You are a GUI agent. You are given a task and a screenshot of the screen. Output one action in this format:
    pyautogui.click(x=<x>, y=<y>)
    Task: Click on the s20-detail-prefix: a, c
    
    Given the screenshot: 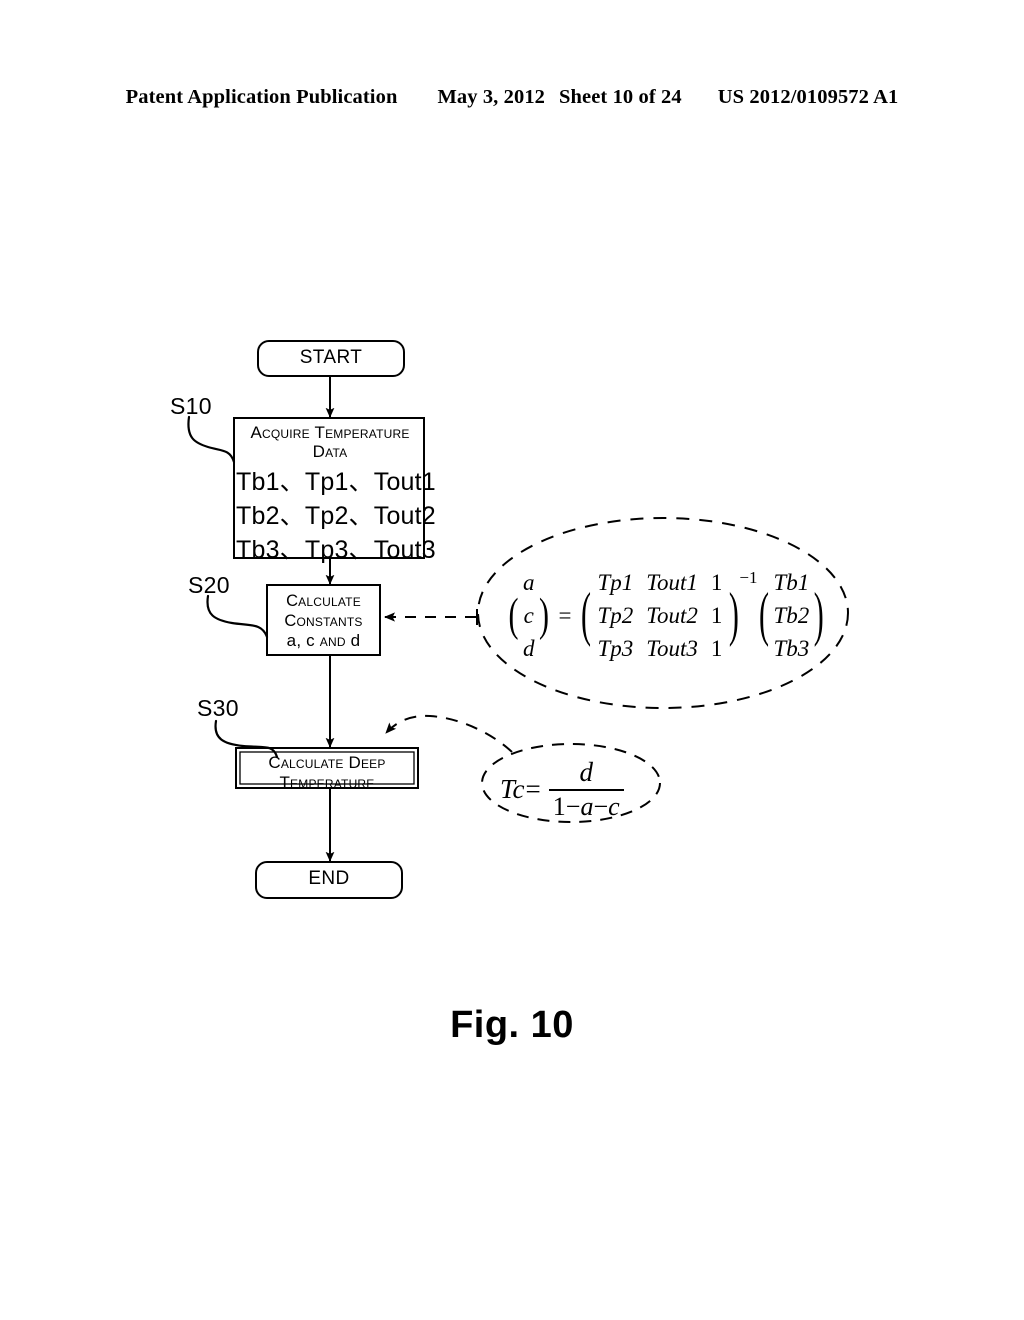 What is the action you would take?
    pyautogui.click(x=303, y=641)
    